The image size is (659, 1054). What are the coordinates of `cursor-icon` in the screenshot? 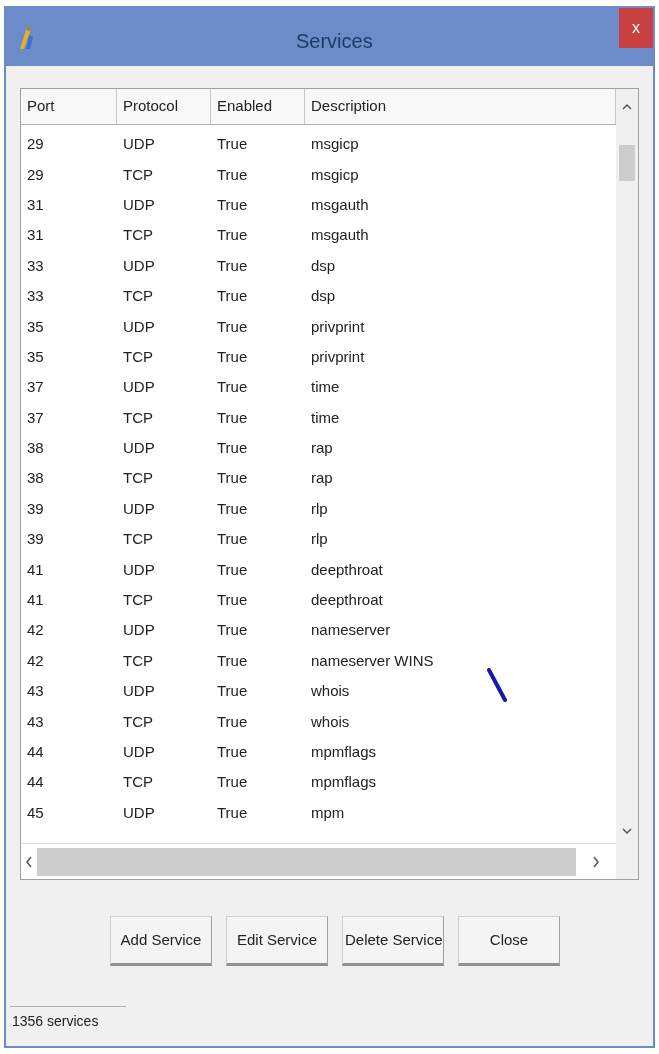 It's located at (498, 686).